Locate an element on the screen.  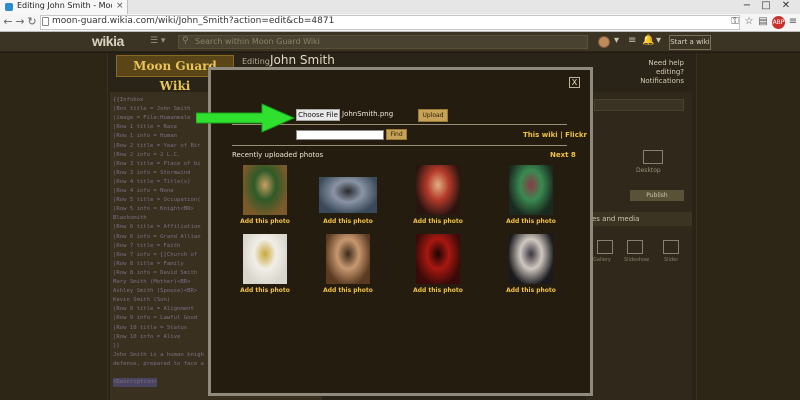
search-icon: ⚲ is located at coordinates (185, 41).